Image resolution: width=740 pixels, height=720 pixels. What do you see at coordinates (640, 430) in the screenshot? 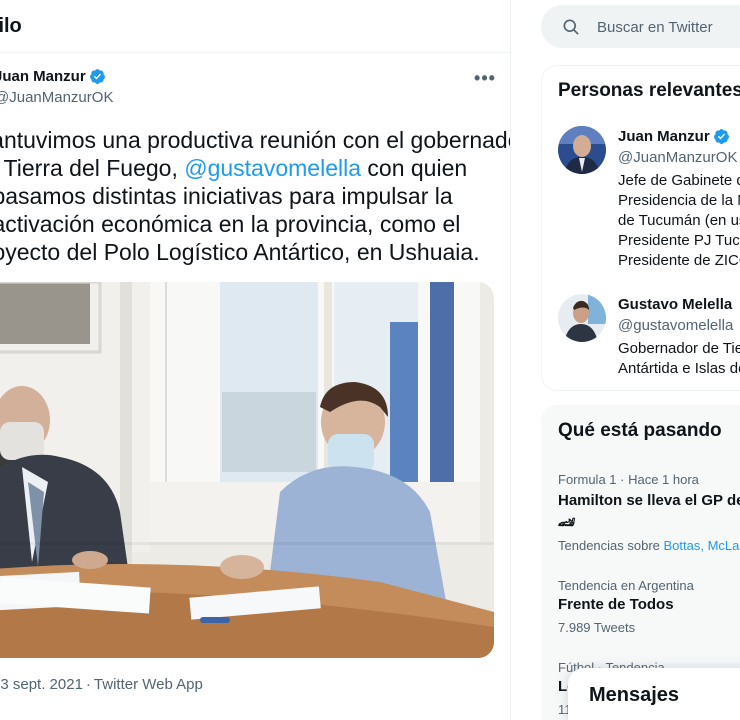
I see `trends-title: Qué está pasando` at bounding box center [640, 430].